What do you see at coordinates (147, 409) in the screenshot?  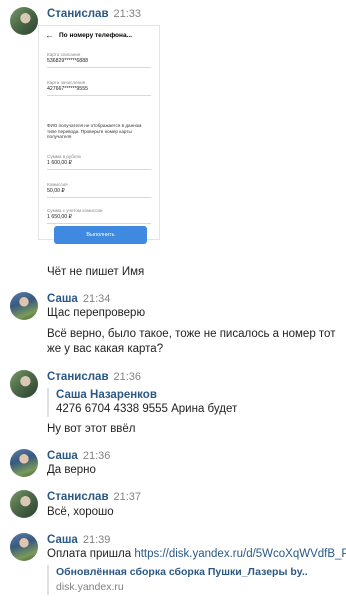 I see `quote-text: 4276 6704 4338 9555 Арина будет` at bounding box center [147, 409].